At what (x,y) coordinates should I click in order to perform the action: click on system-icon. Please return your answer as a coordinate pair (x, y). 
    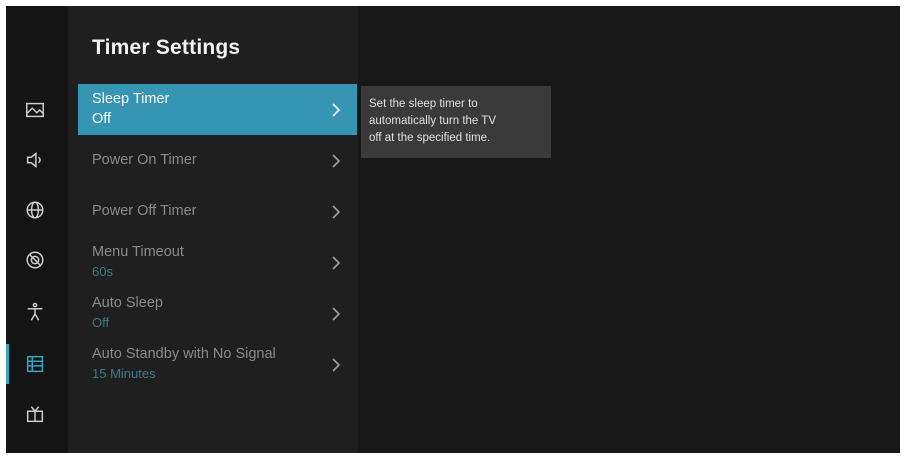
    Looking at the image, I should click on (35, 260).